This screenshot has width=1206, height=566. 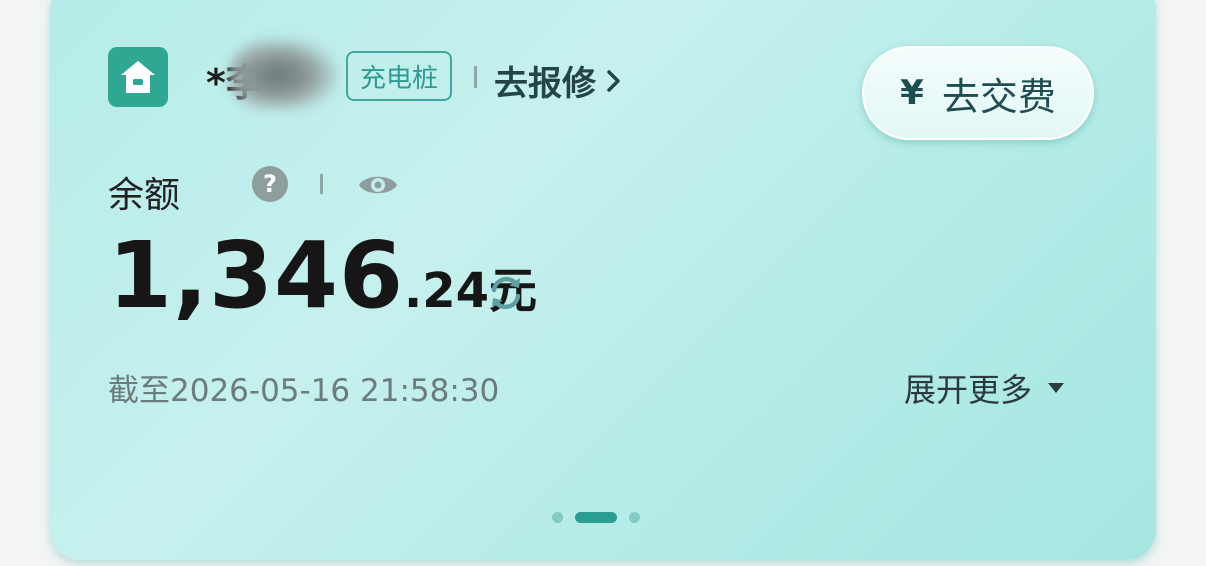 I want to click on balance-amount: 1,346 .24 元, so click(x=322, y=275).